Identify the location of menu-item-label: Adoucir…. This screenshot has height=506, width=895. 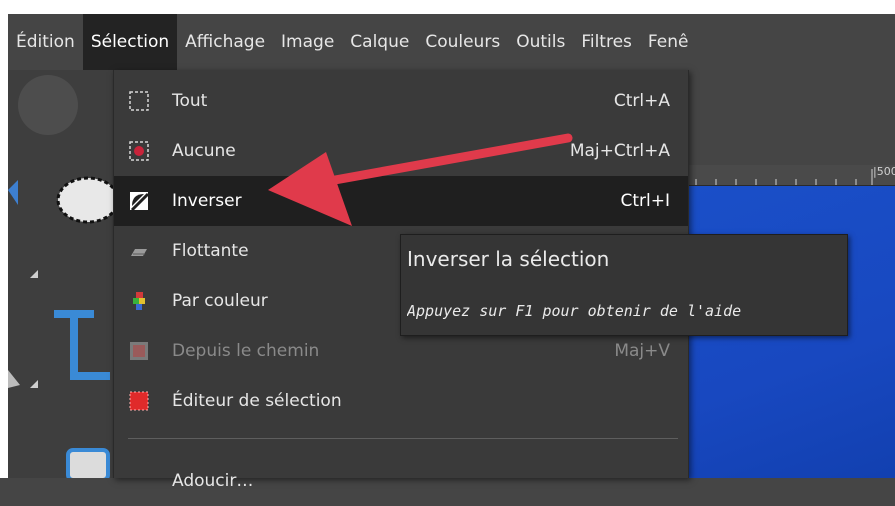
(213, 481).